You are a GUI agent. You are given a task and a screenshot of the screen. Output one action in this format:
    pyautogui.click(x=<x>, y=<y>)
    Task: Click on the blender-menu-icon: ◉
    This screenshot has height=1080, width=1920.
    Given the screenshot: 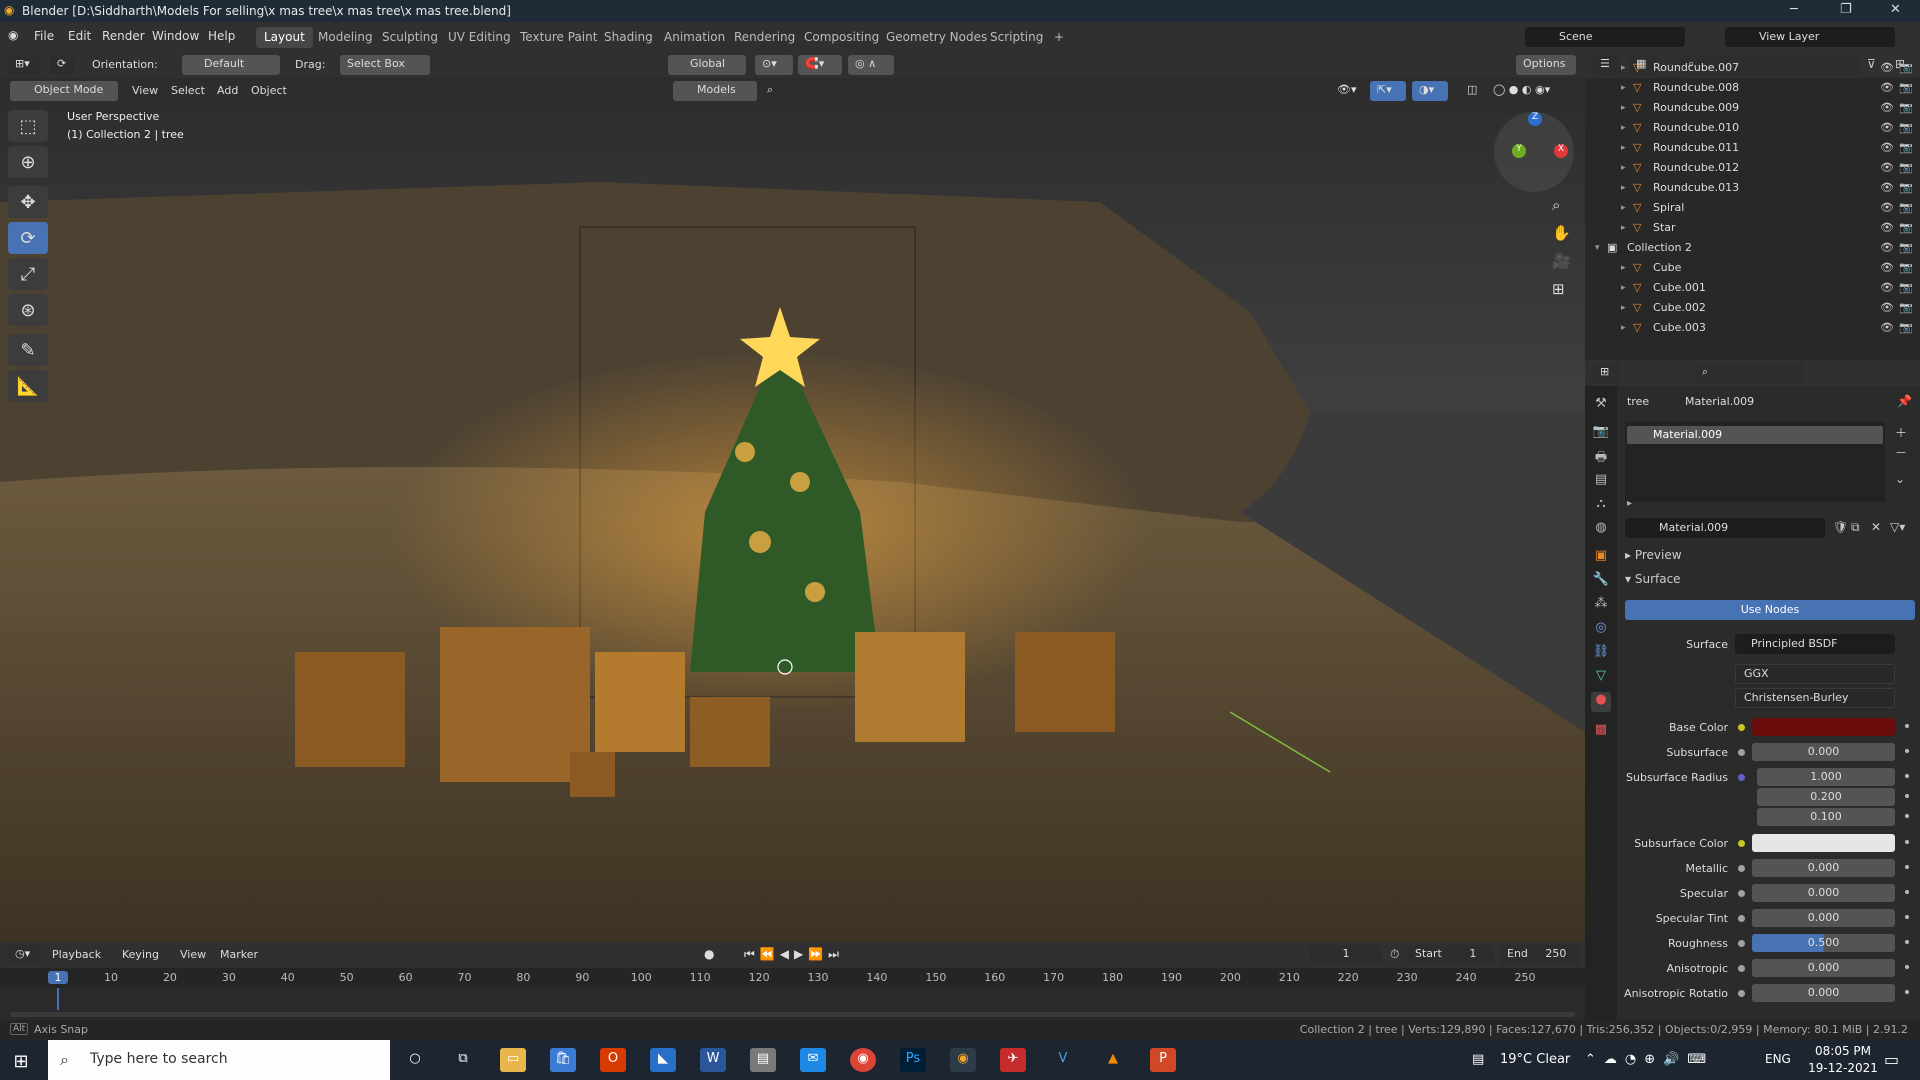 What is the action you would take?
    pyautogui.click(x=13, y=35)
    